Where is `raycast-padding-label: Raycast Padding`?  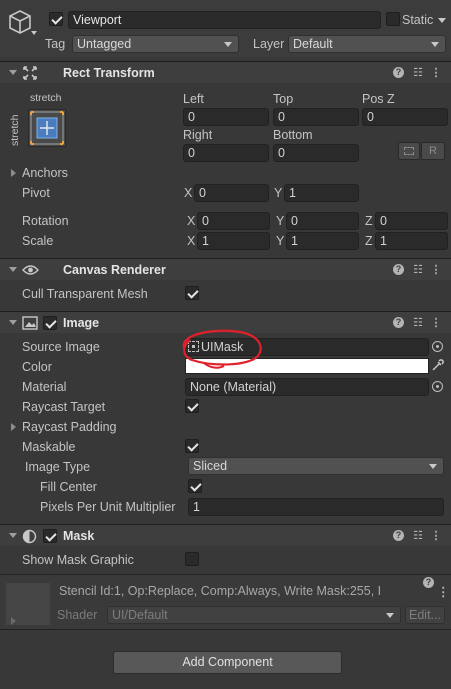 raycast-padding-label: Raycast Padding is located at coordinates (69, 427).